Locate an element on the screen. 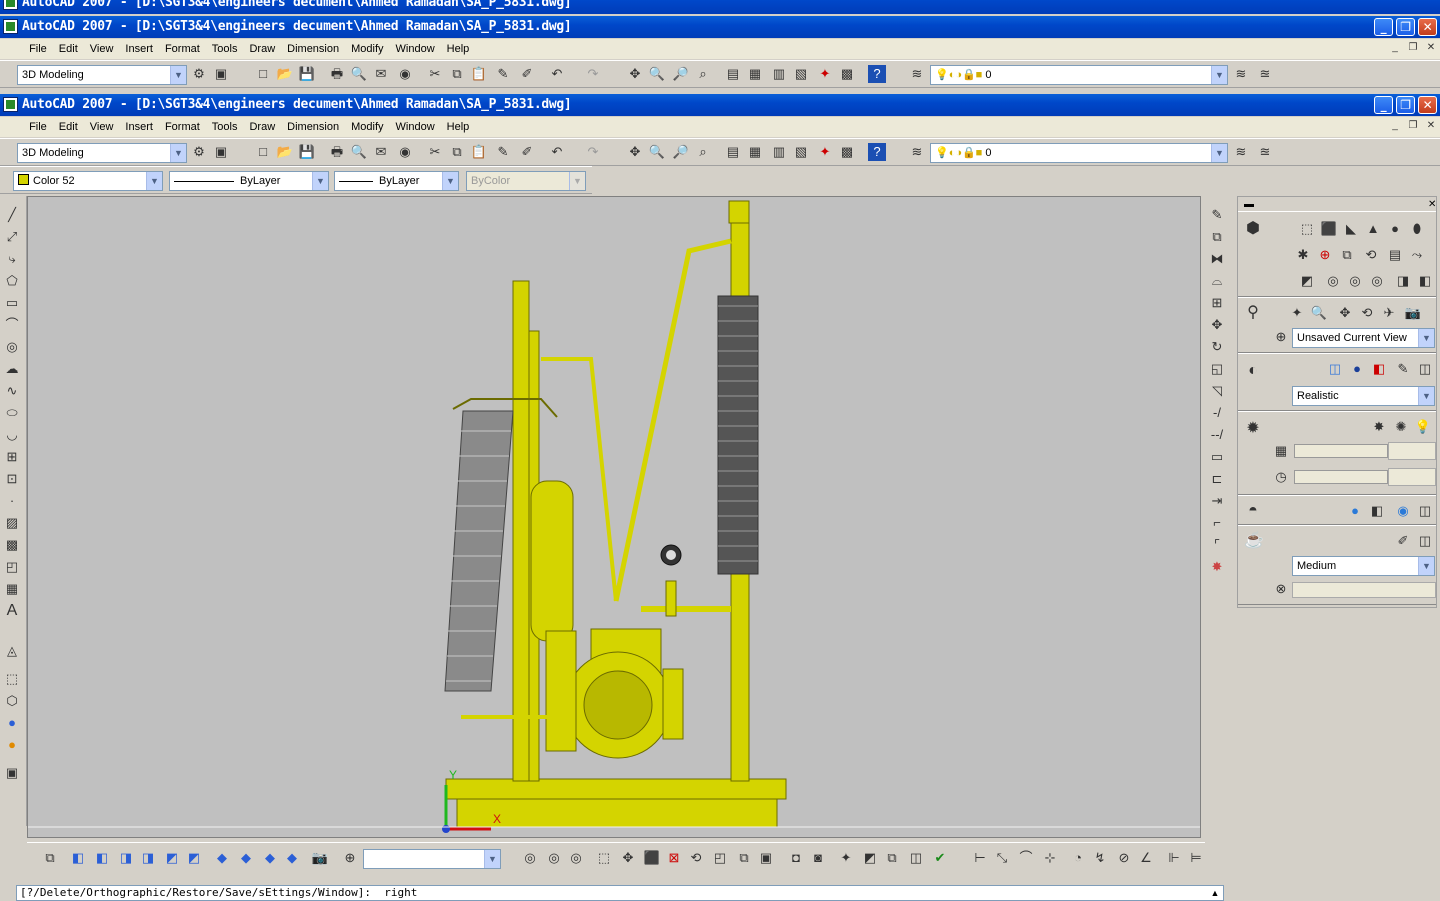 This screenshot has height=901, width=1440. new-icon: □ is located at coordinates (263, 152).